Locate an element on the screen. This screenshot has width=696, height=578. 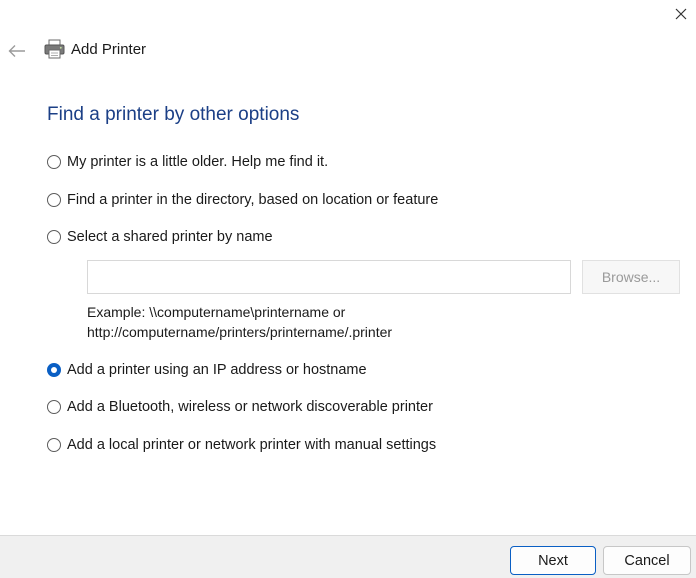
back-button is located at coordinates (17, 51).